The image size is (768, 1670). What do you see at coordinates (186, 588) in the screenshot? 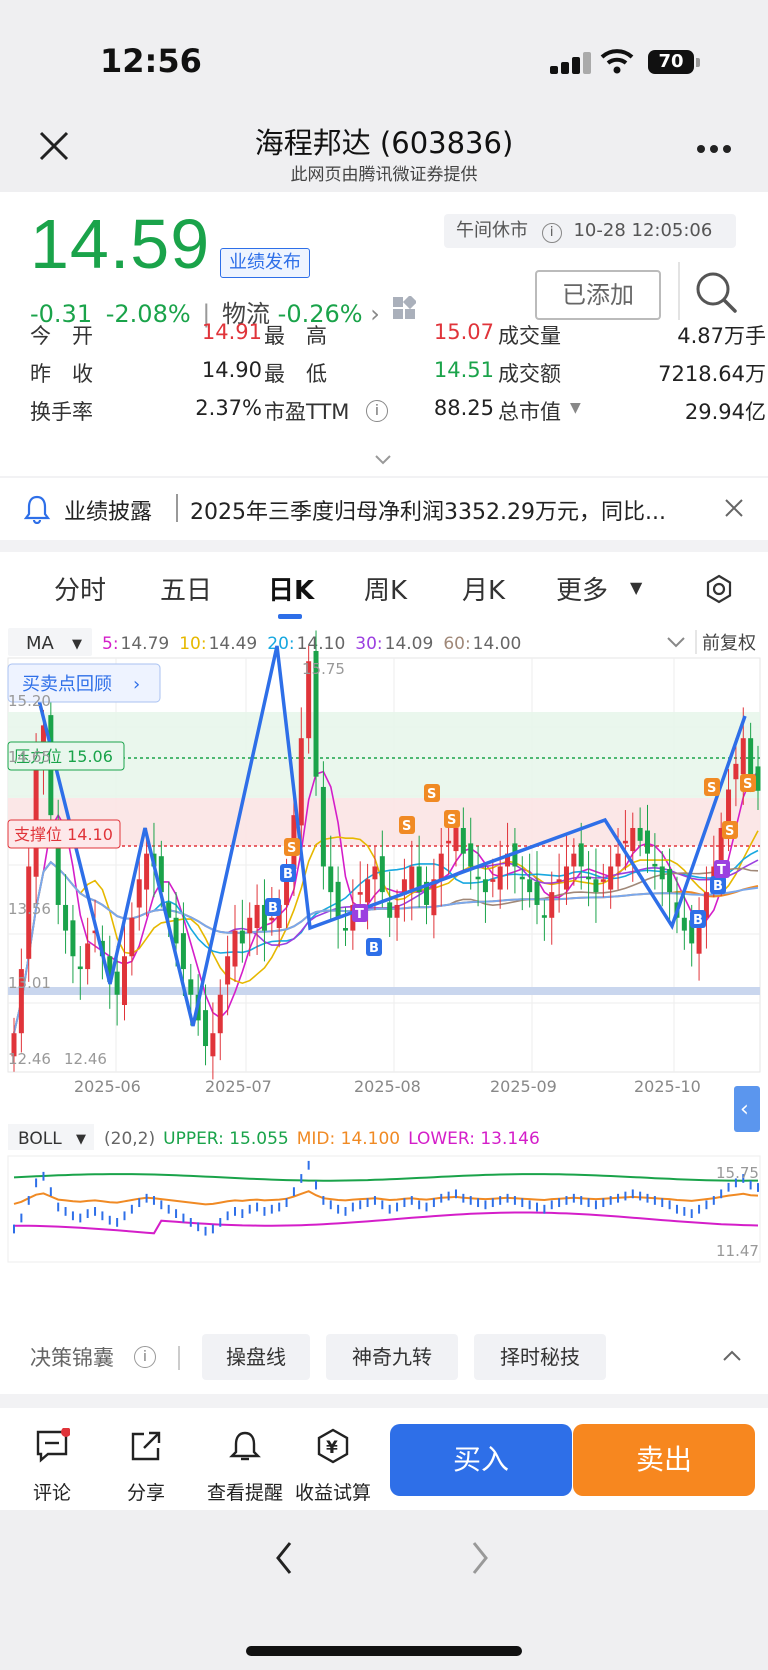
I see `tab-five-day: 五日` at bounding box center [186, 588].